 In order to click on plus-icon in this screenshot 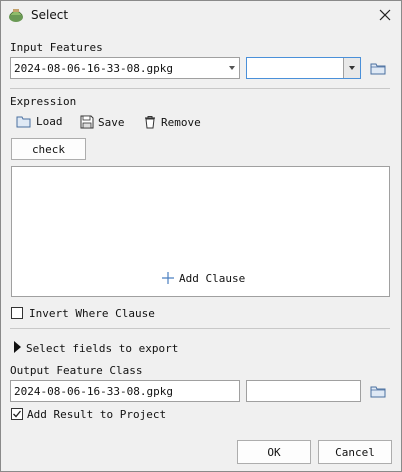, I will do `click(168, 278)`.